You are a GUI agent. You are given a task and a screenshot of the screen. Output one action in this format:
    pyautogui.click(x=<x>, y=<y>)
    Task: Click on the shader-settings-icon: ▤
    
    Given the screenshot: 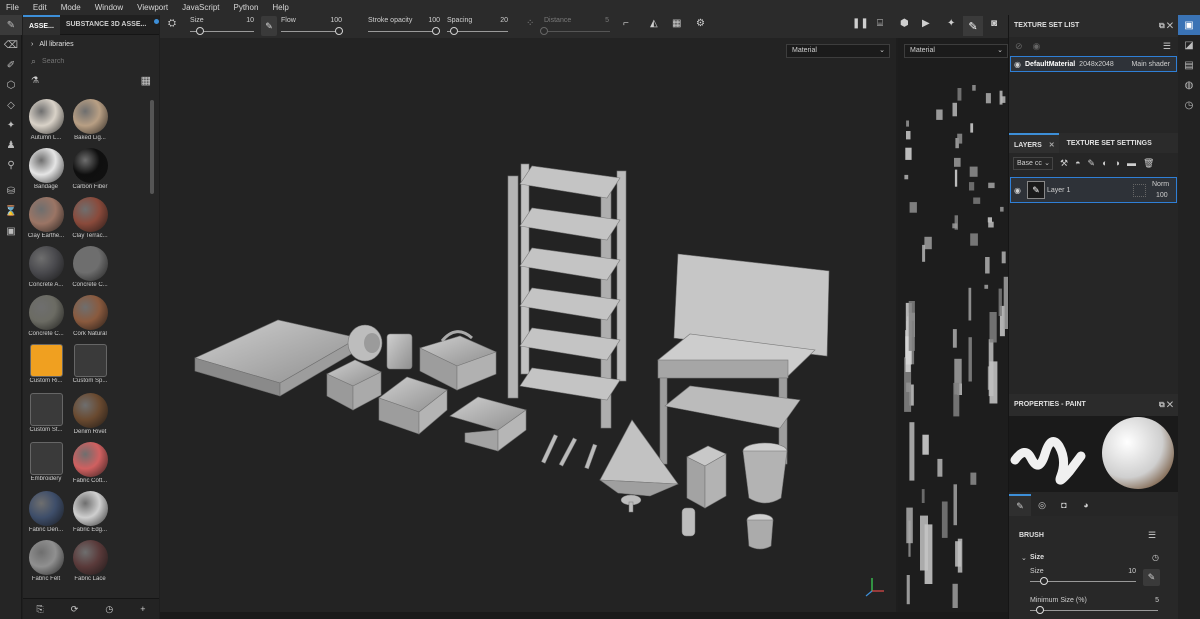 What is the action you would take?
    pyautogui.click(x=1189, y=65)
    